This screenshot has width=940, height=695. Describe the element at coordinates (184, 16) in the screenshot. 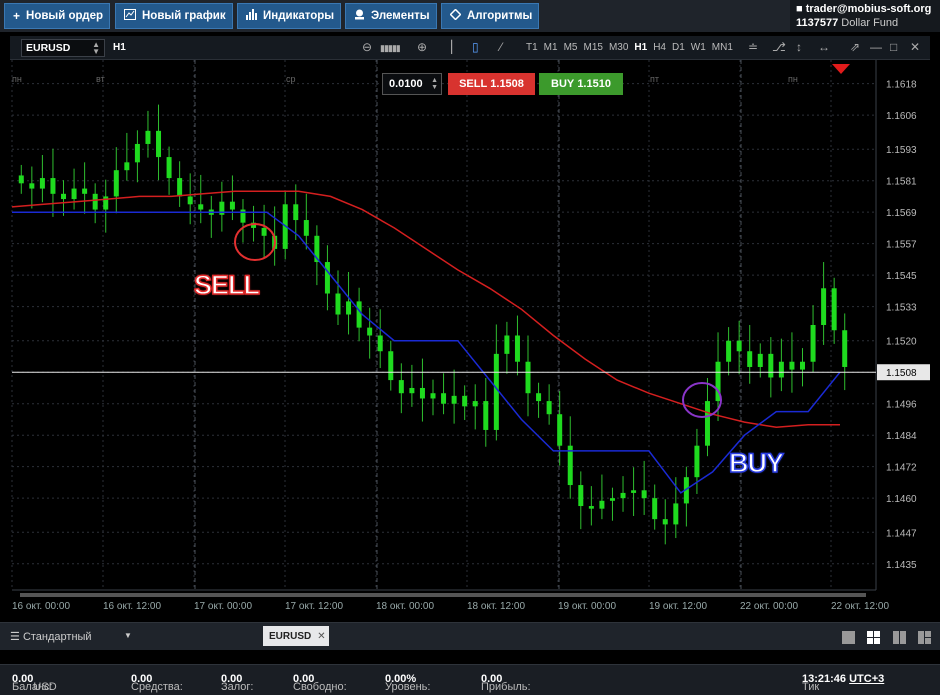

I see `new-chart-label: Новый график` at that location.